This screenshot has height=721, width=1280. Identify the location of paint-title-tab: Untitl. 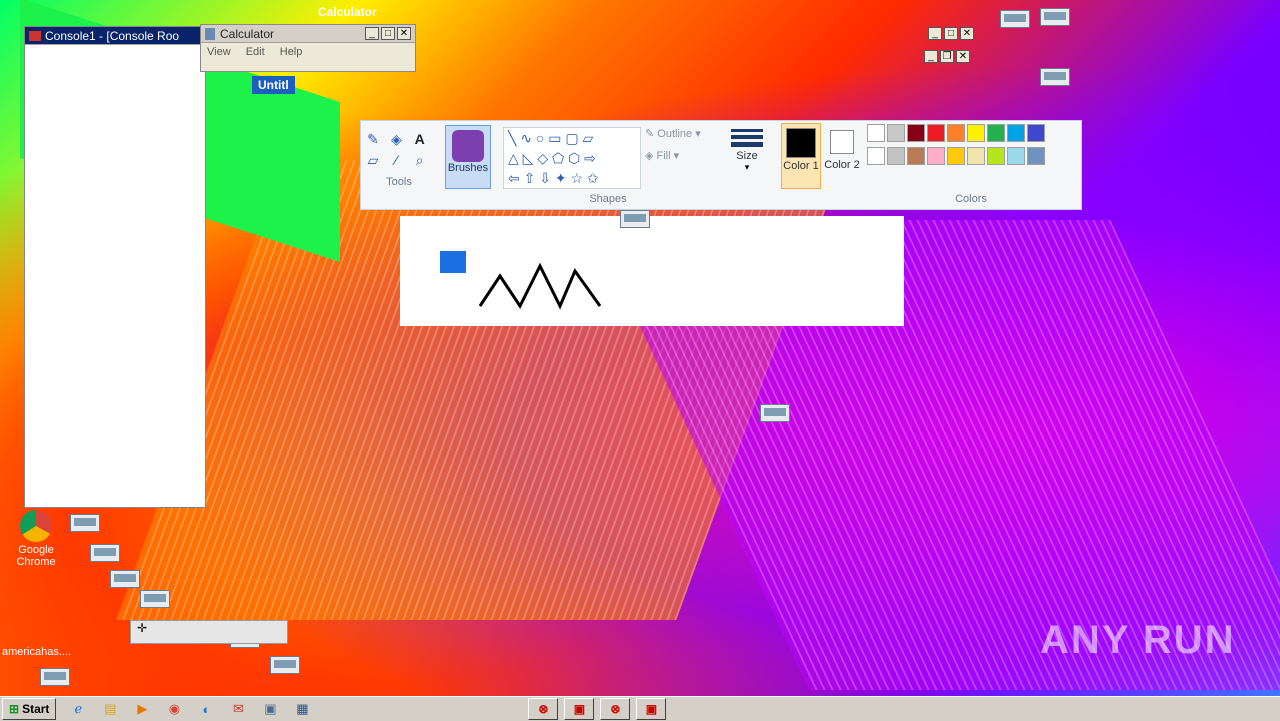
(273, 85).